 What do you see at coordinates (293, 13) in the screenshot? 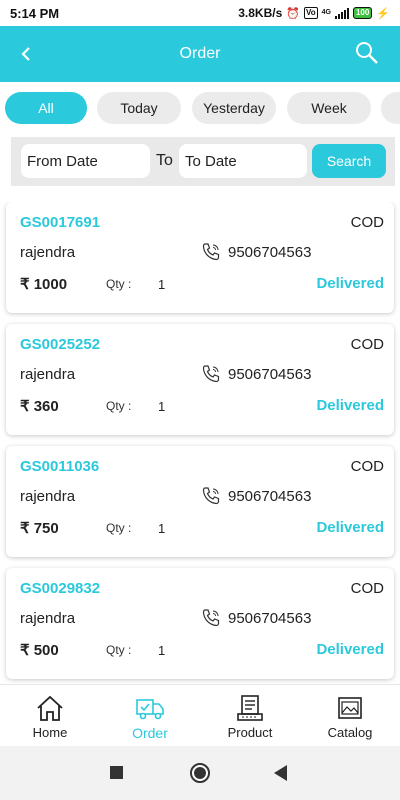
I see `alarm-icon: ⏰` at bounding box center [293, 13].